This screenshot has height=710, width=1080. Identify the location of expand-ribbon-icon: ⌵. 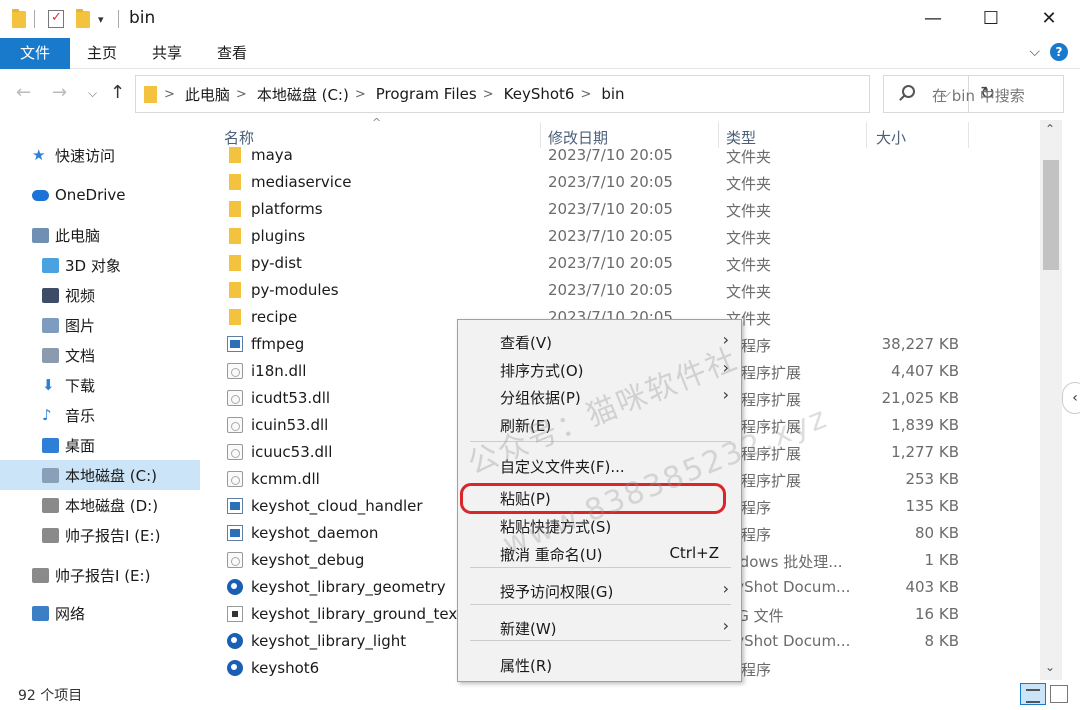
(1034, 52).